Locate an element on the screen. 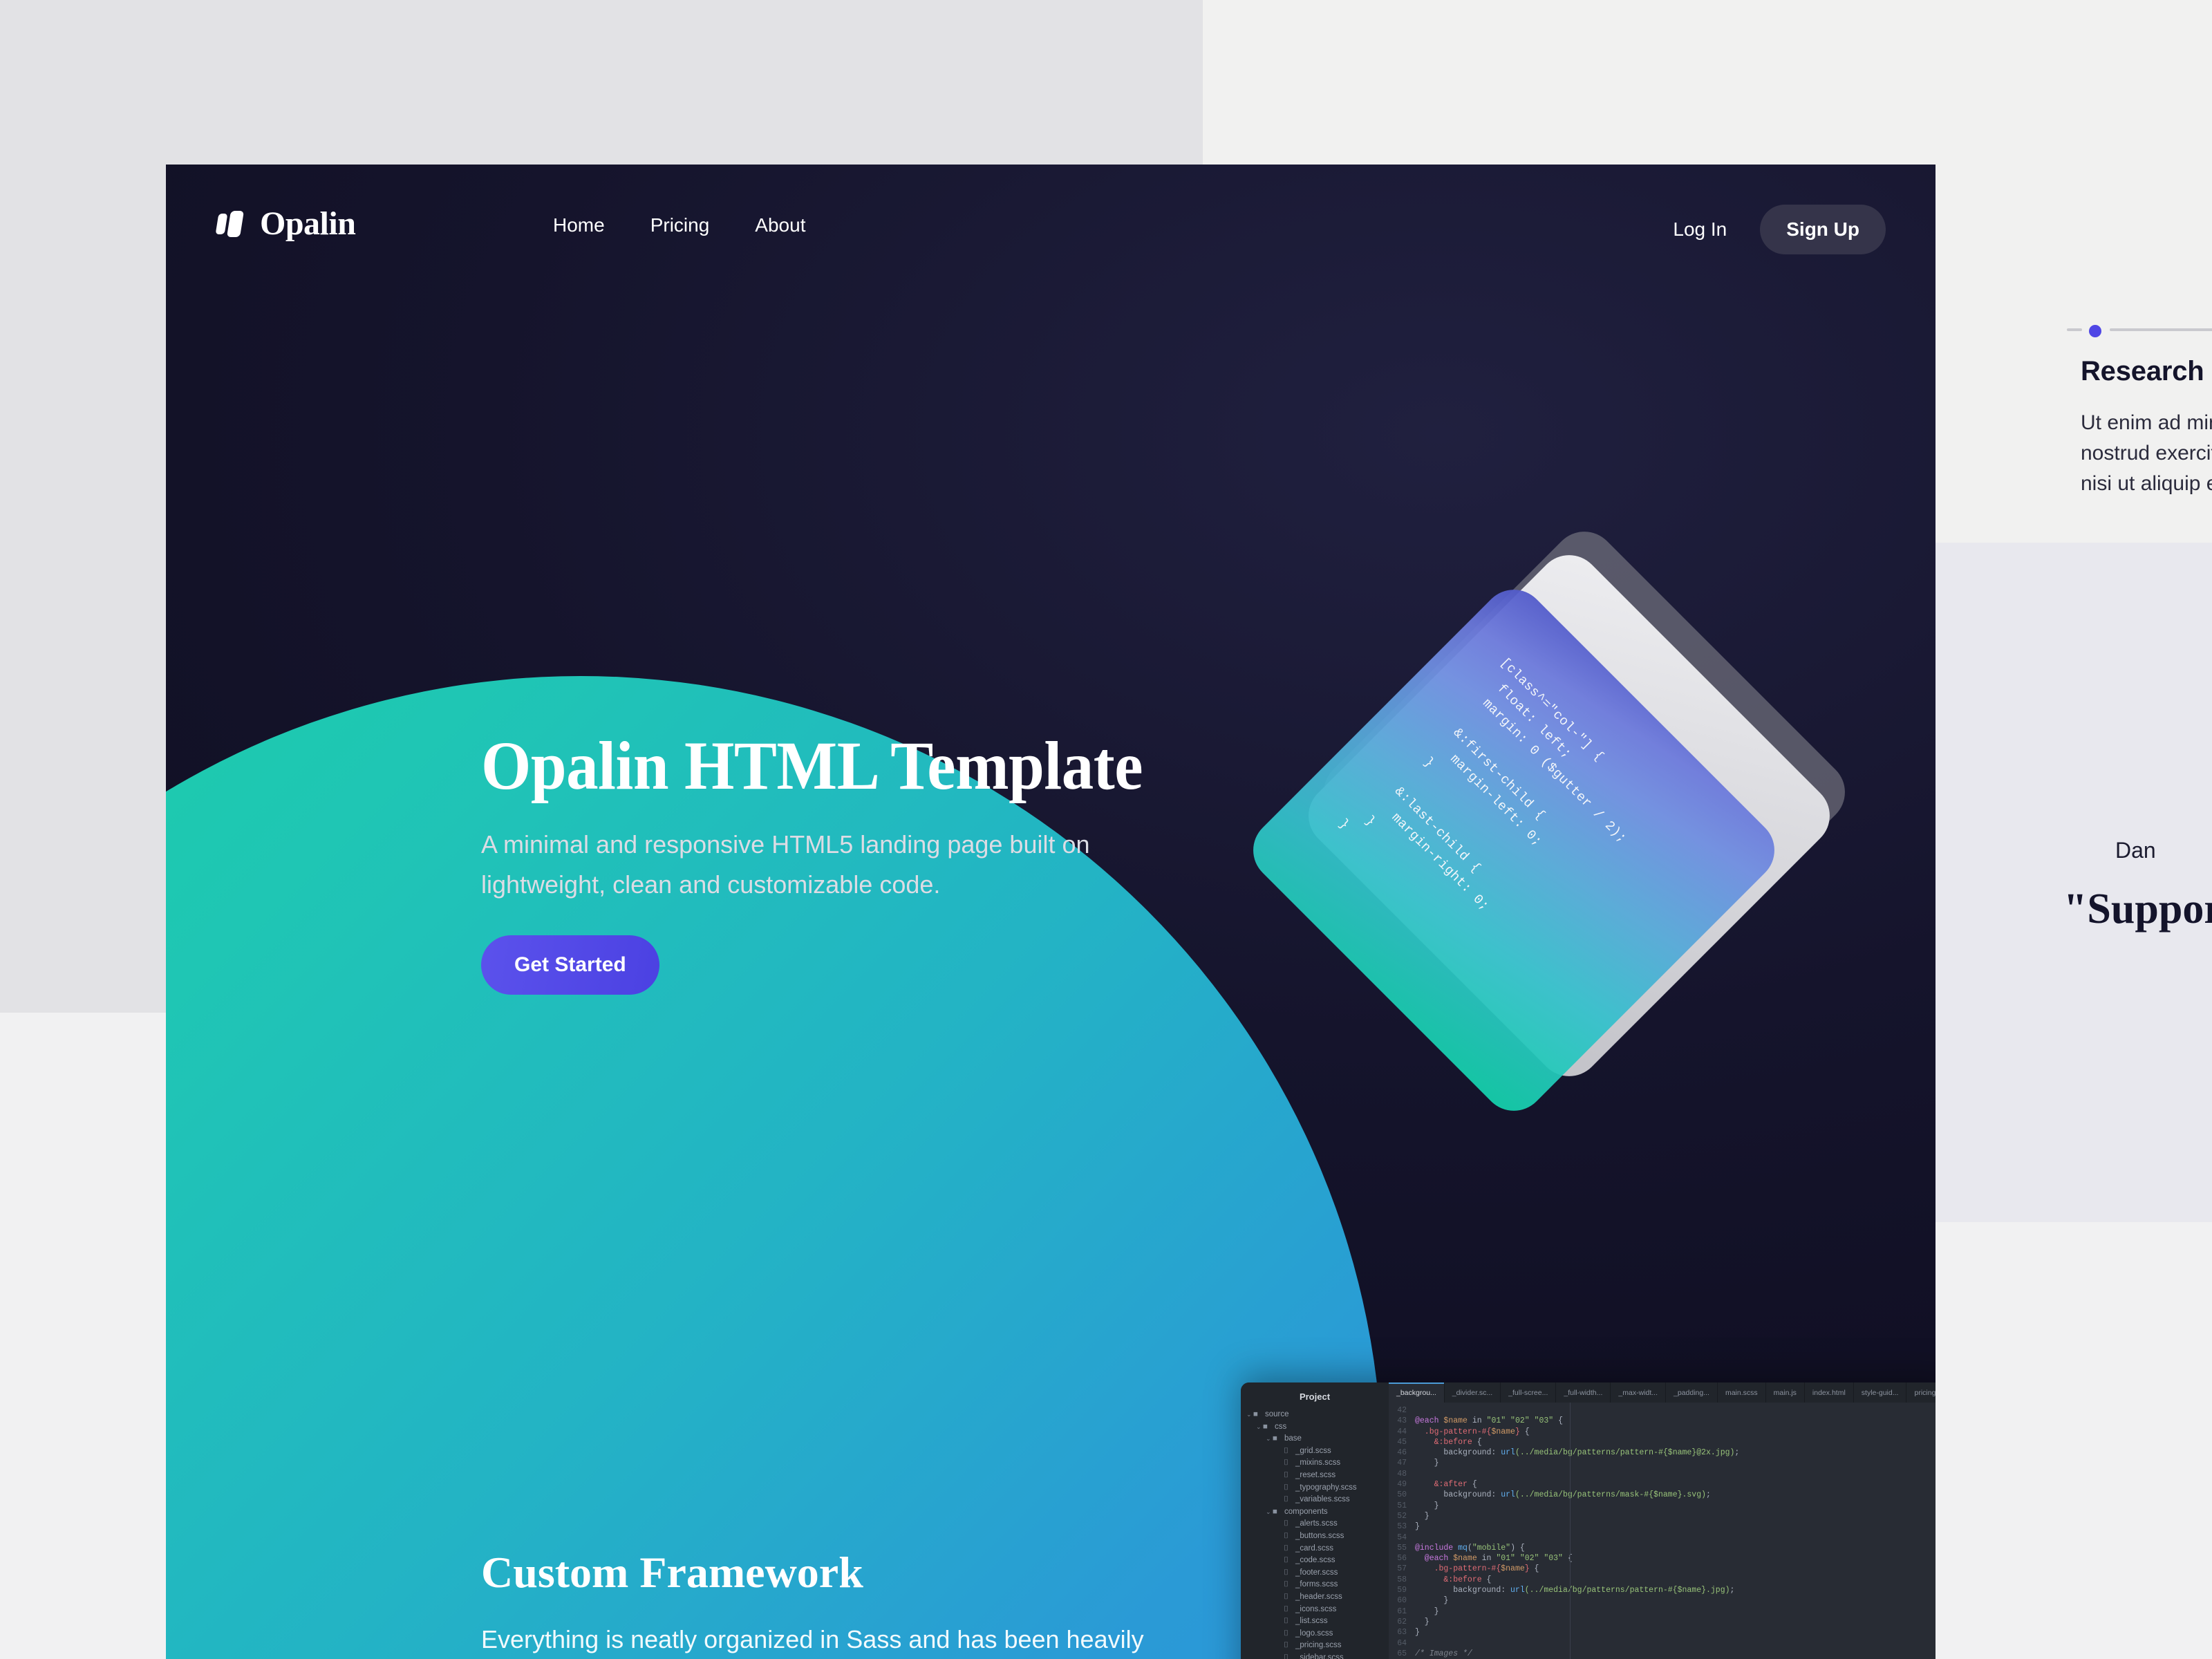 The height and width of the screenshot is (1659, 2212). file-tree-file: ⌷ _code.scss is located at coordinates (1315, 1561).